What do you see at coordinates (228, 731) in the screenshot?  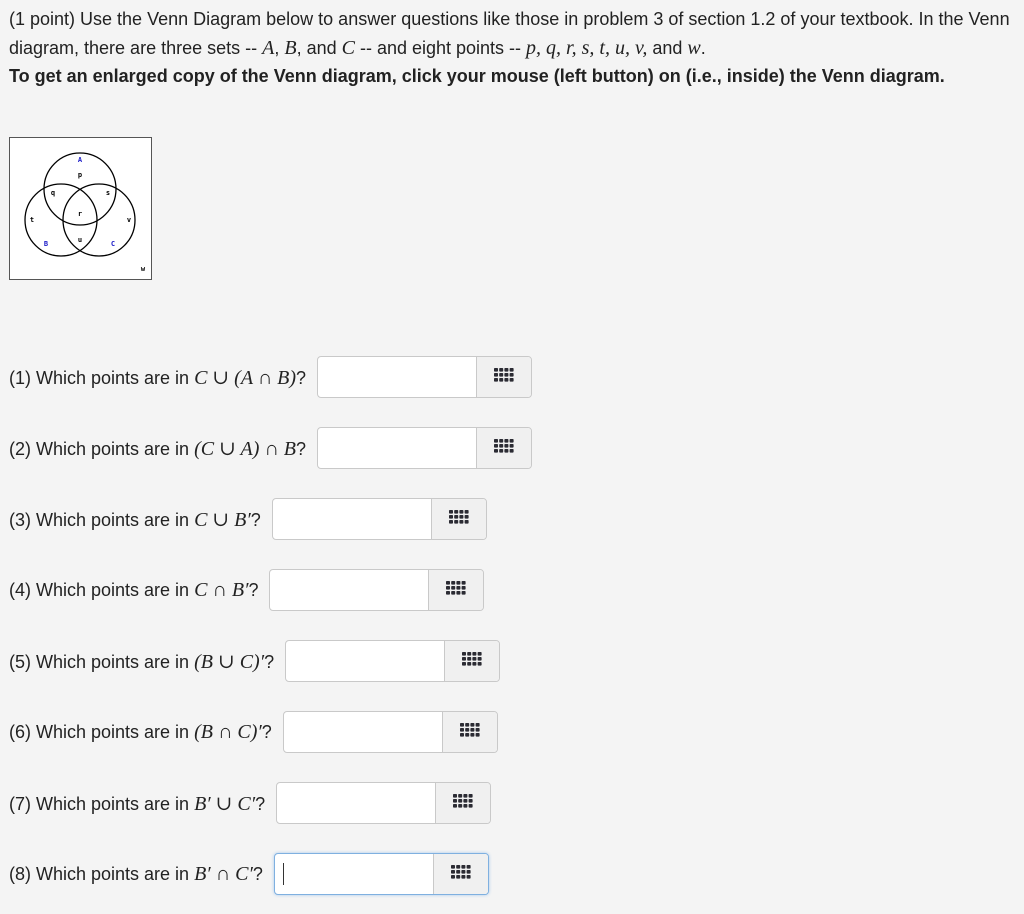 I see `set-expression: (B ∩ C)′` at bounding box center [228, 731].